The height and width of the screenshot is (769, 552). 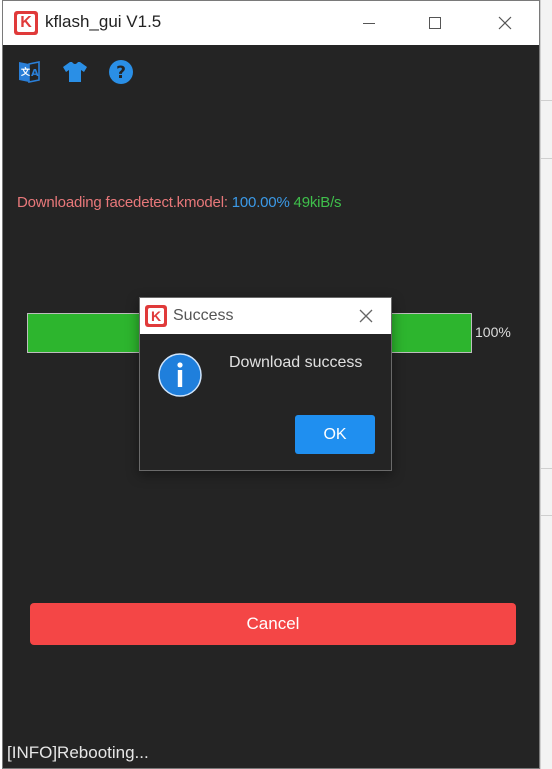 I want to click on progress-label: 100%, so click(x=493, y=332).